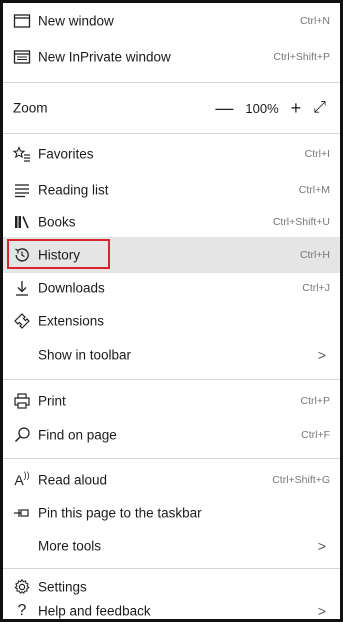  What do you see at coordinates (73, 480) in the screenshot?
I see `menu-item-label: Read aloud` at bounding box center [73, 480].